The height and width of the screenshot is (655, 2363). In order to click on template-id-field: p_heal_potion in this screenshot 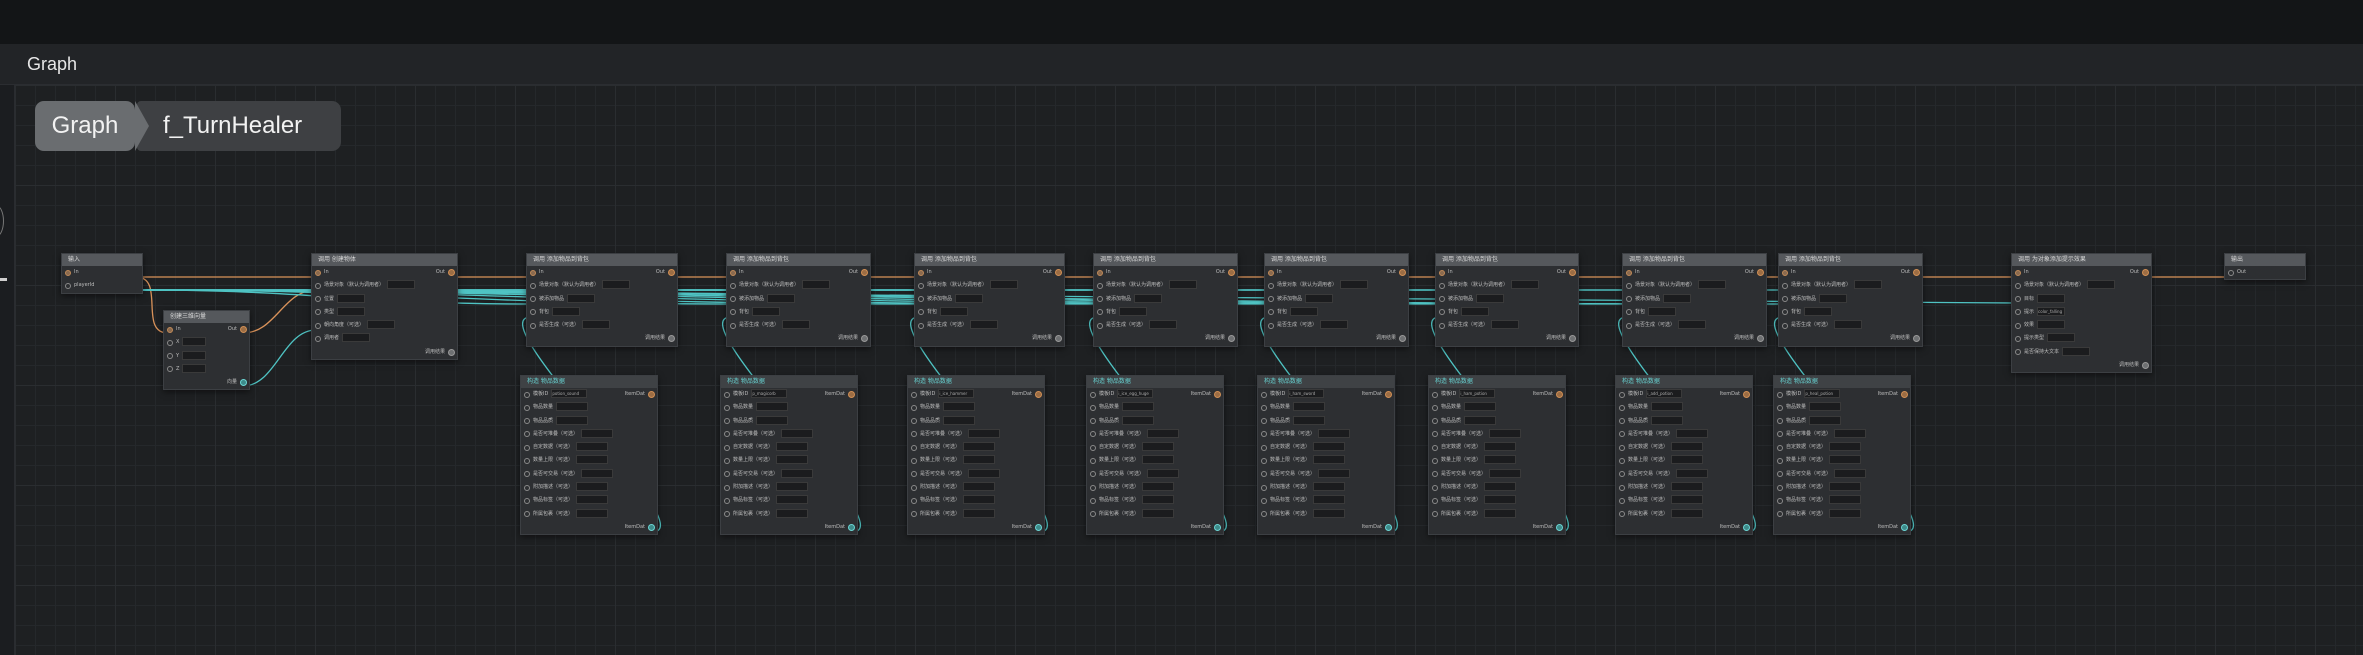, I will do `click(1822, 393)`.